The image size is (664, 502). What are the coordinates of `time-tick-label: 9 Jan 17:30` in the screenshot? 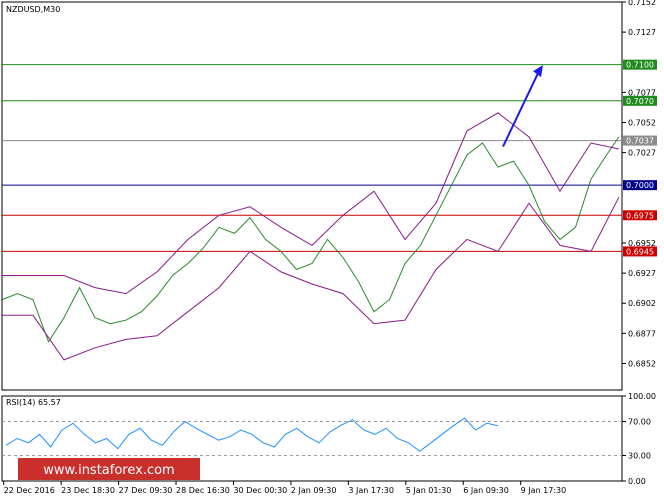 It's located at (544, 490).